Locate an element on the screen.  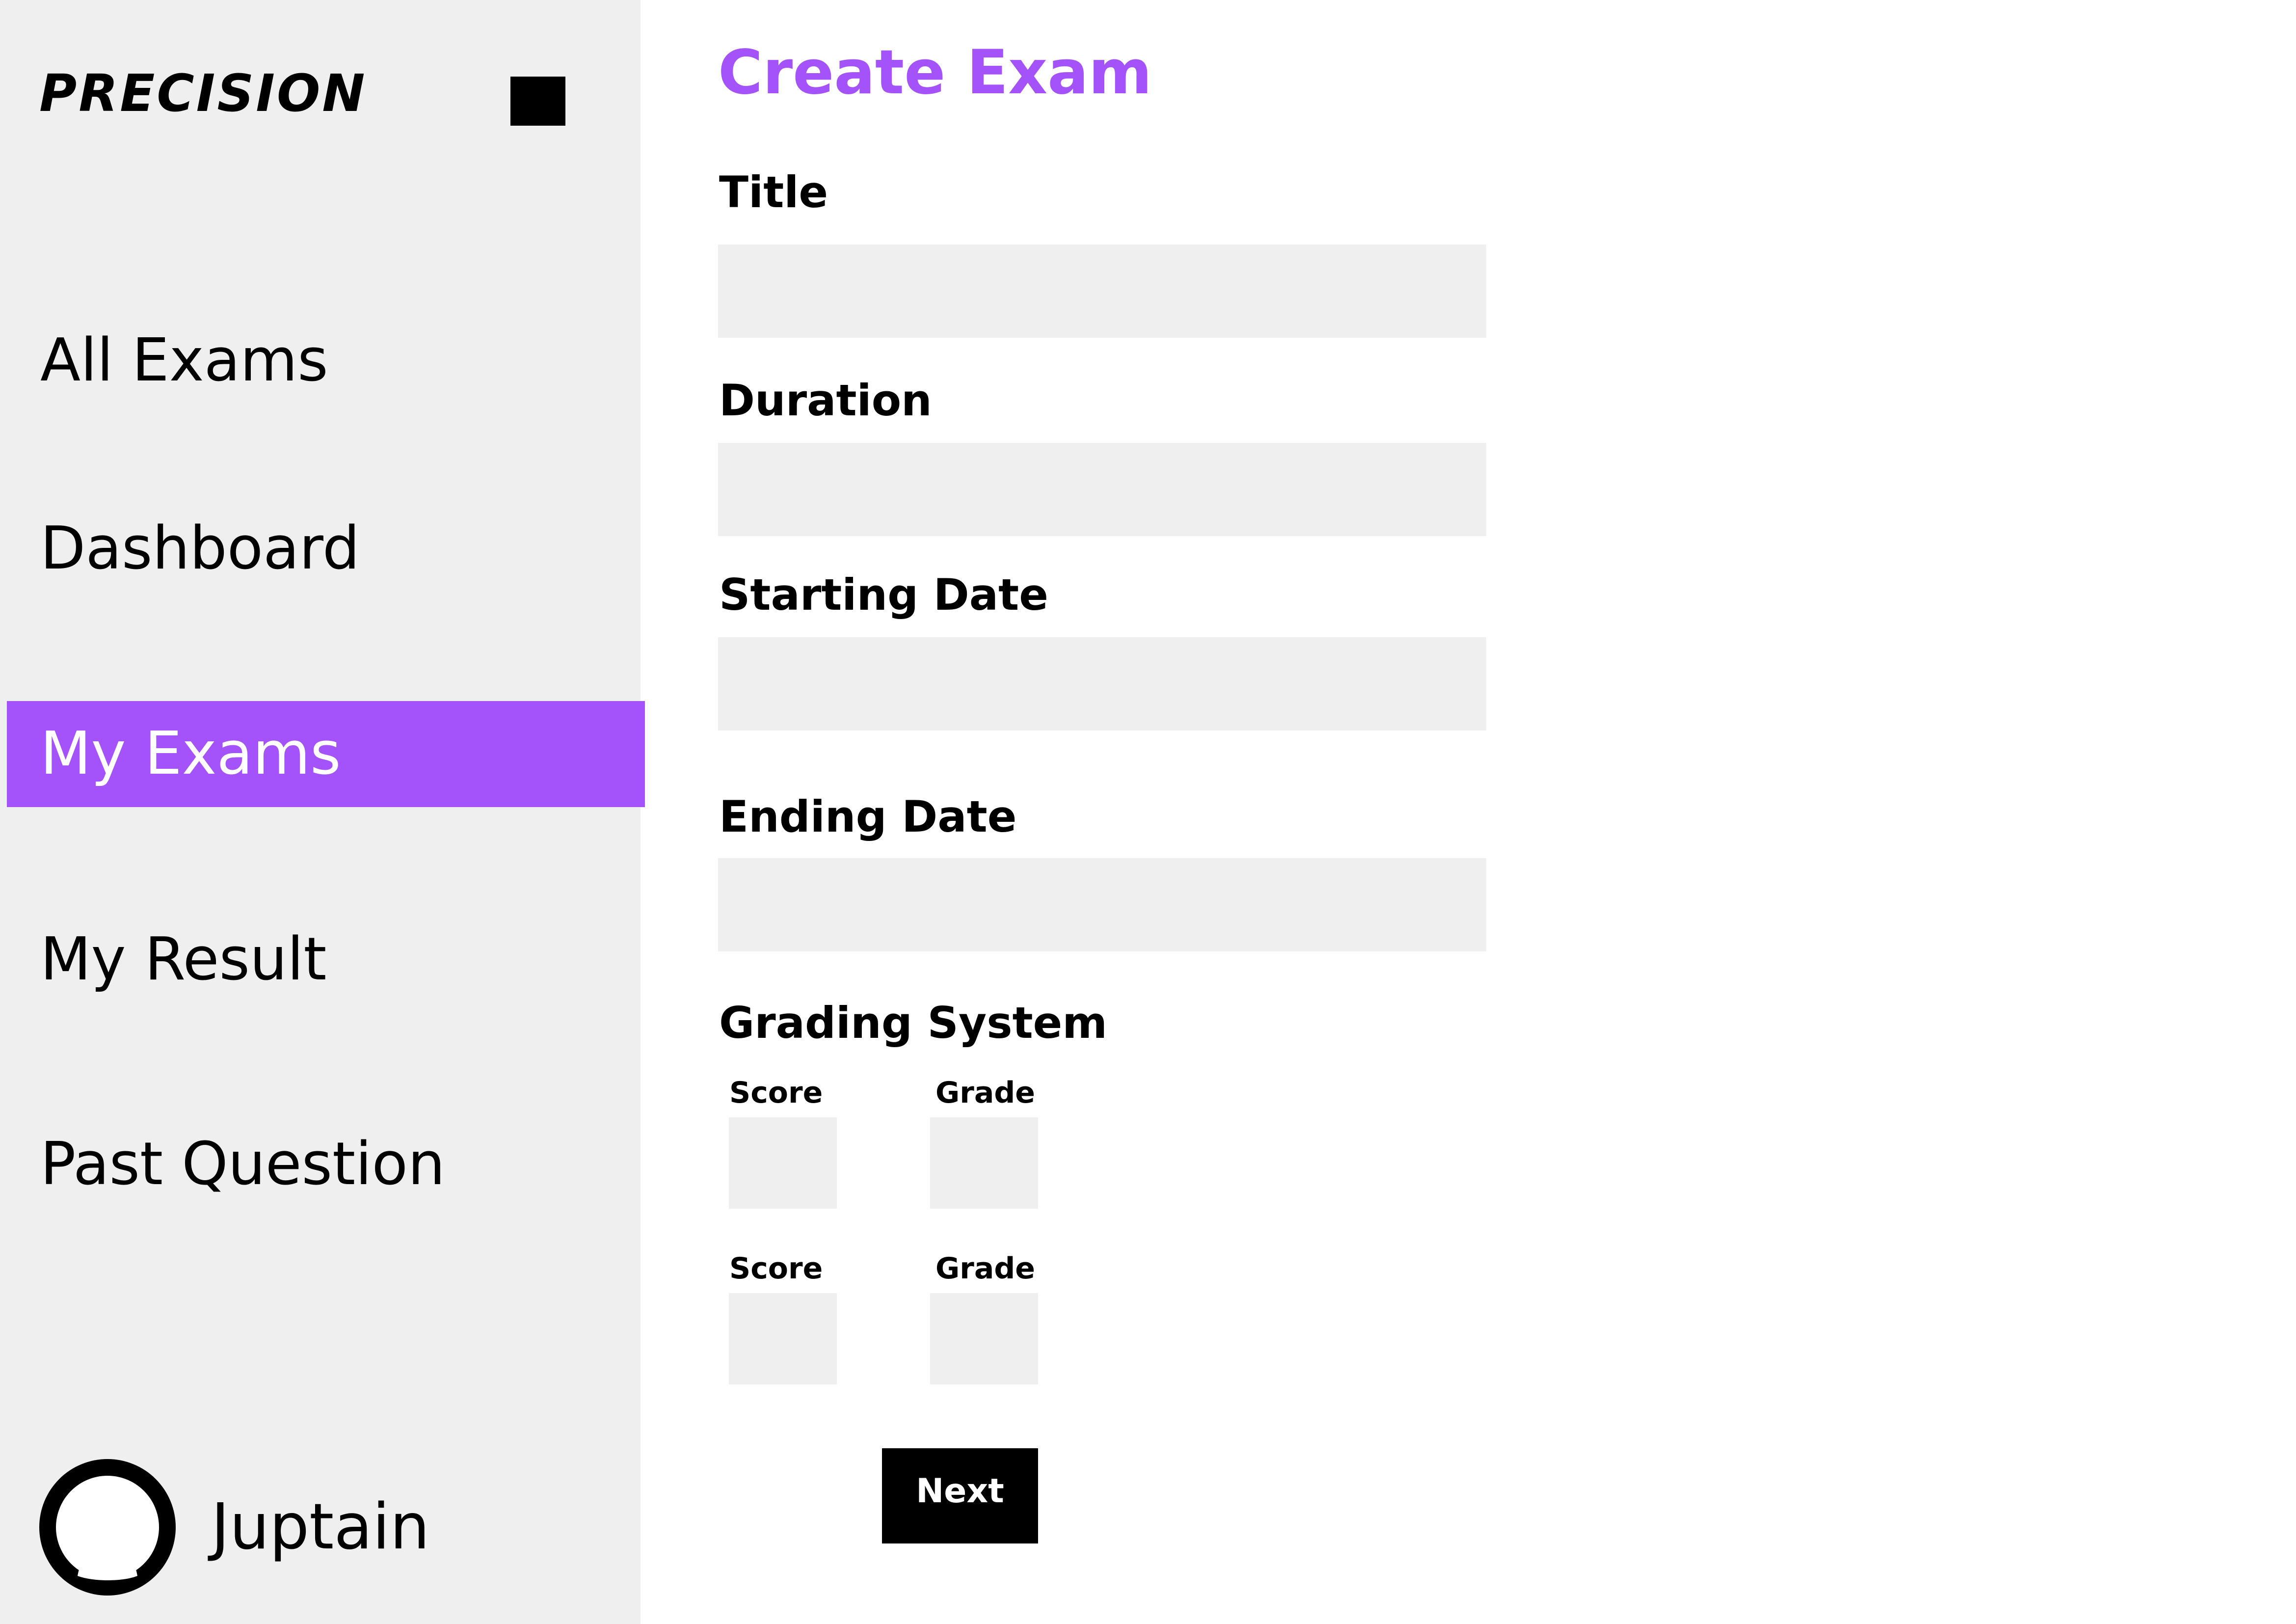
title-input is located at coordinates (1102, 291).